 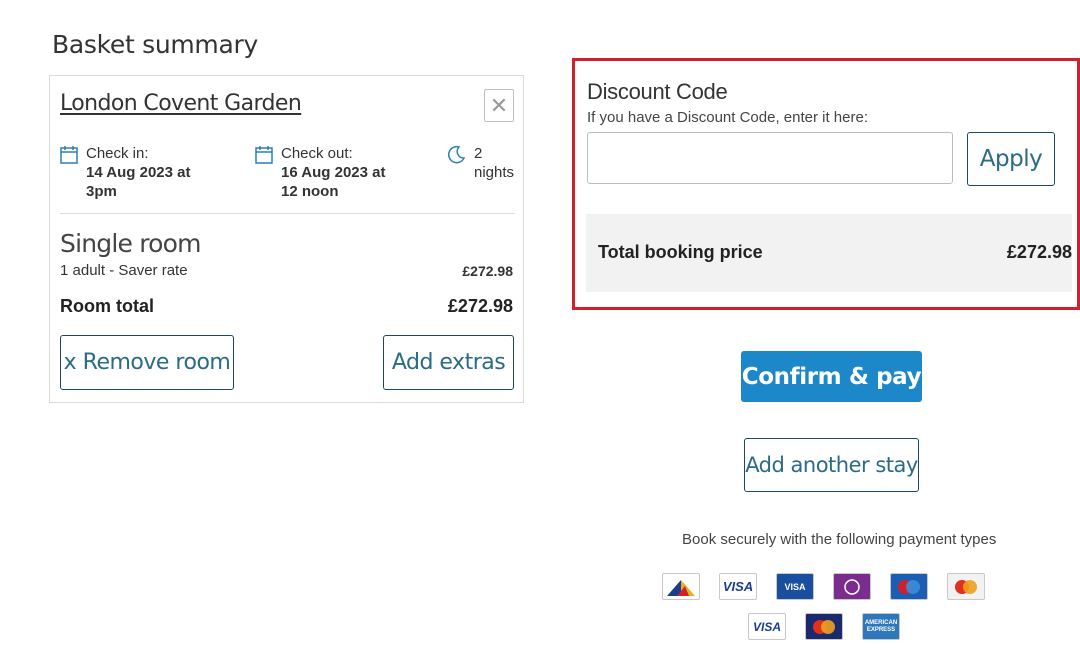 I want to click on checkout-label: Check out:, so click(x=317, y=153).